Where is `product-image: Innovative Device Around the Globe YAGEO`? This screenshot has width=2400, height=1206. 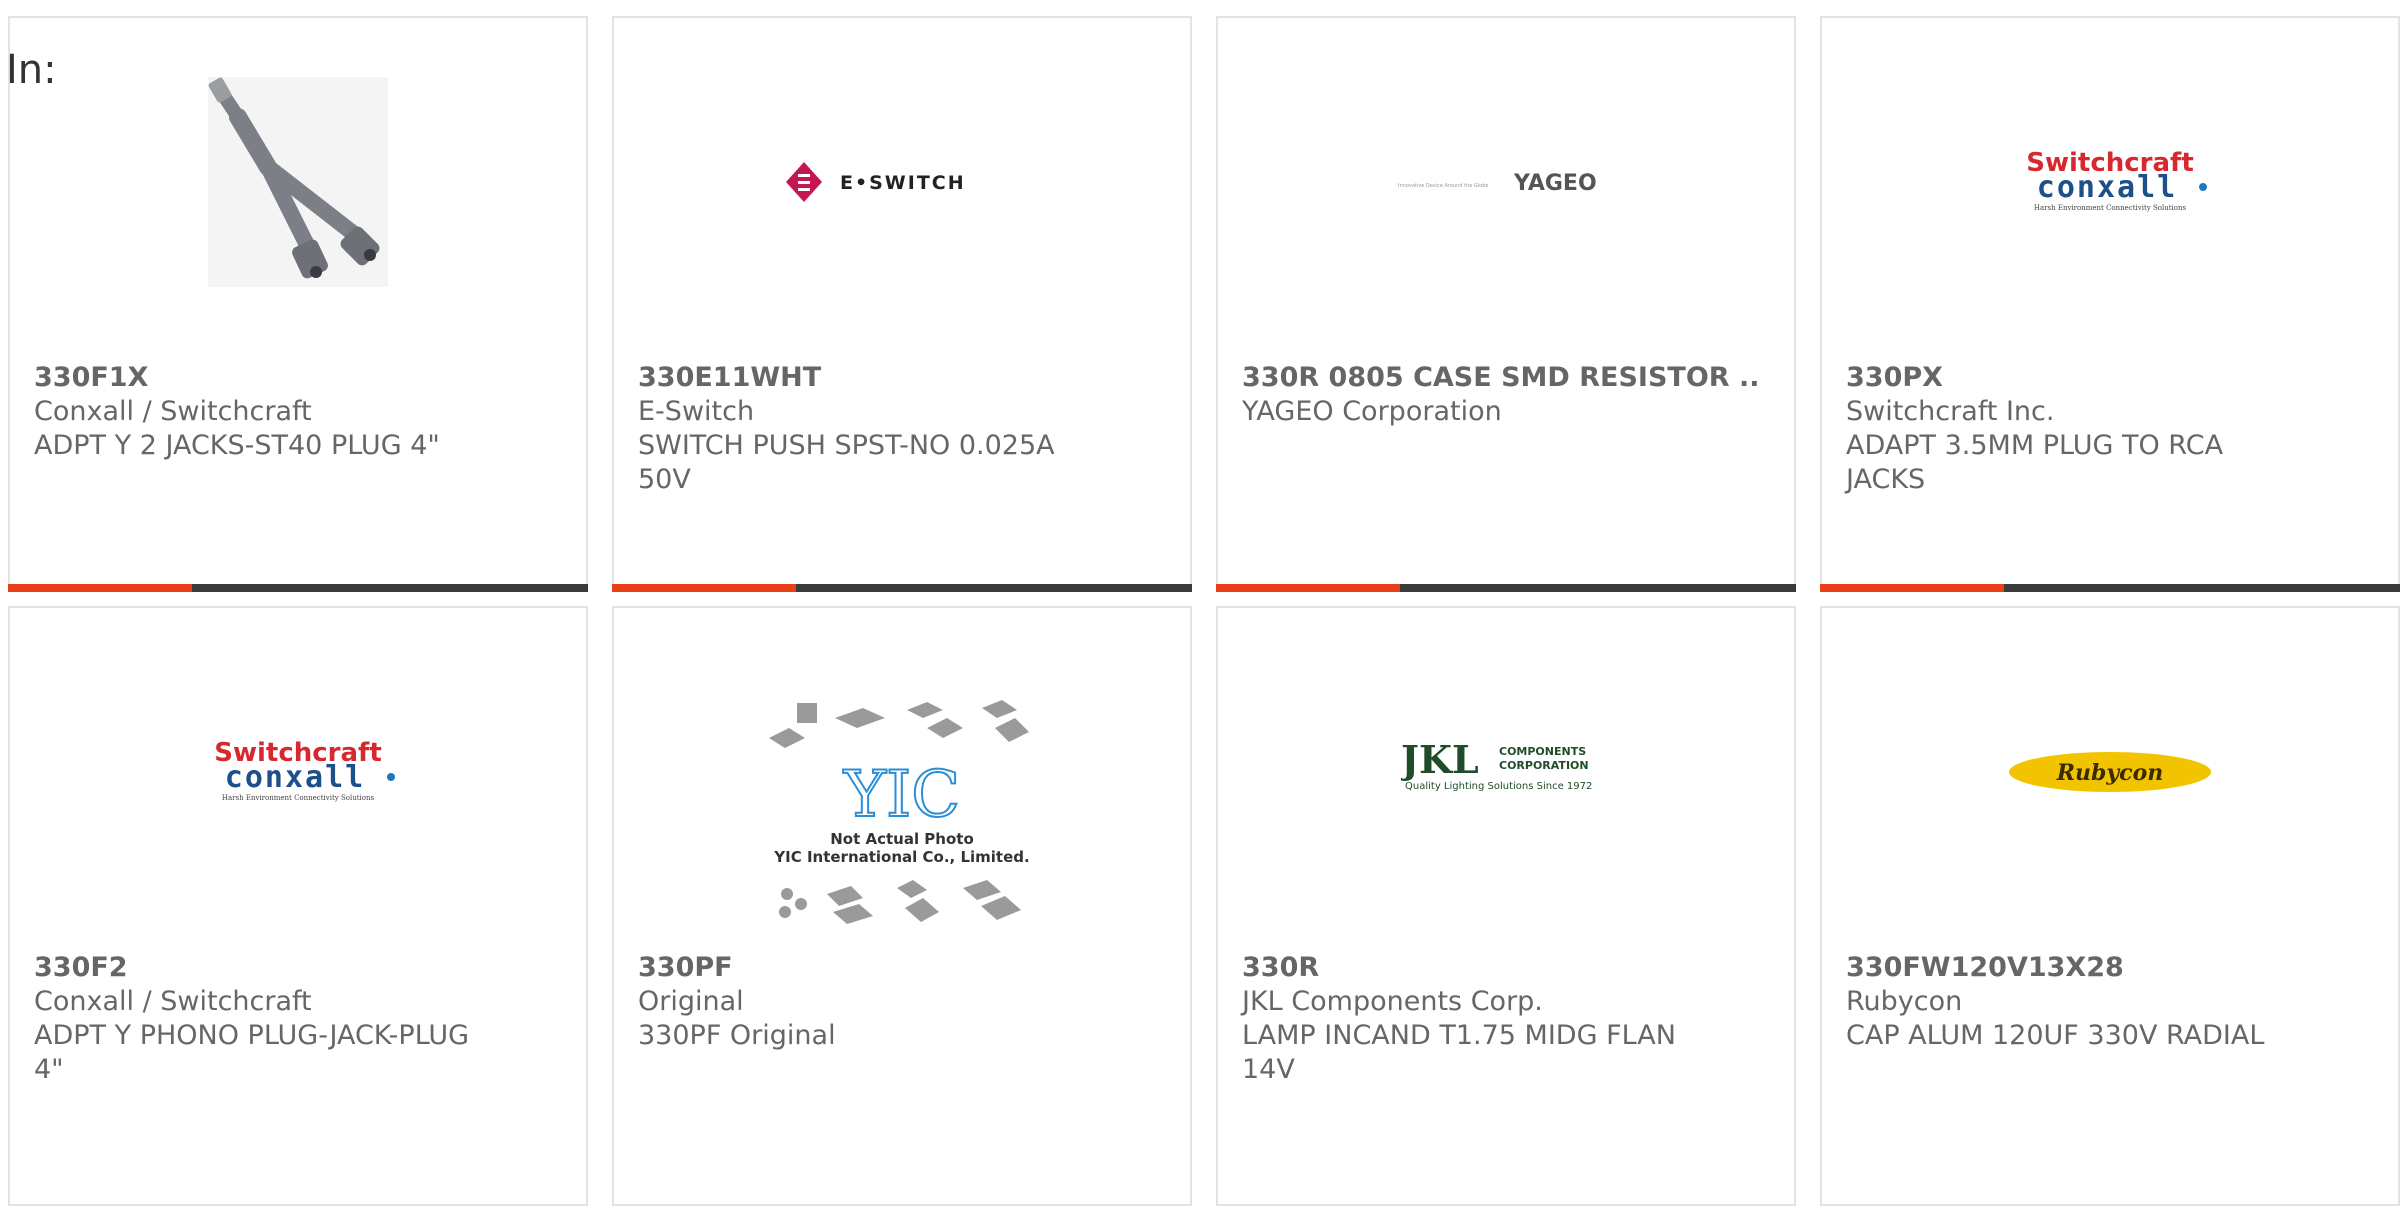
product-image: Innovative Device Around the Globe YAGEO is located at coordinates (1506, 182).